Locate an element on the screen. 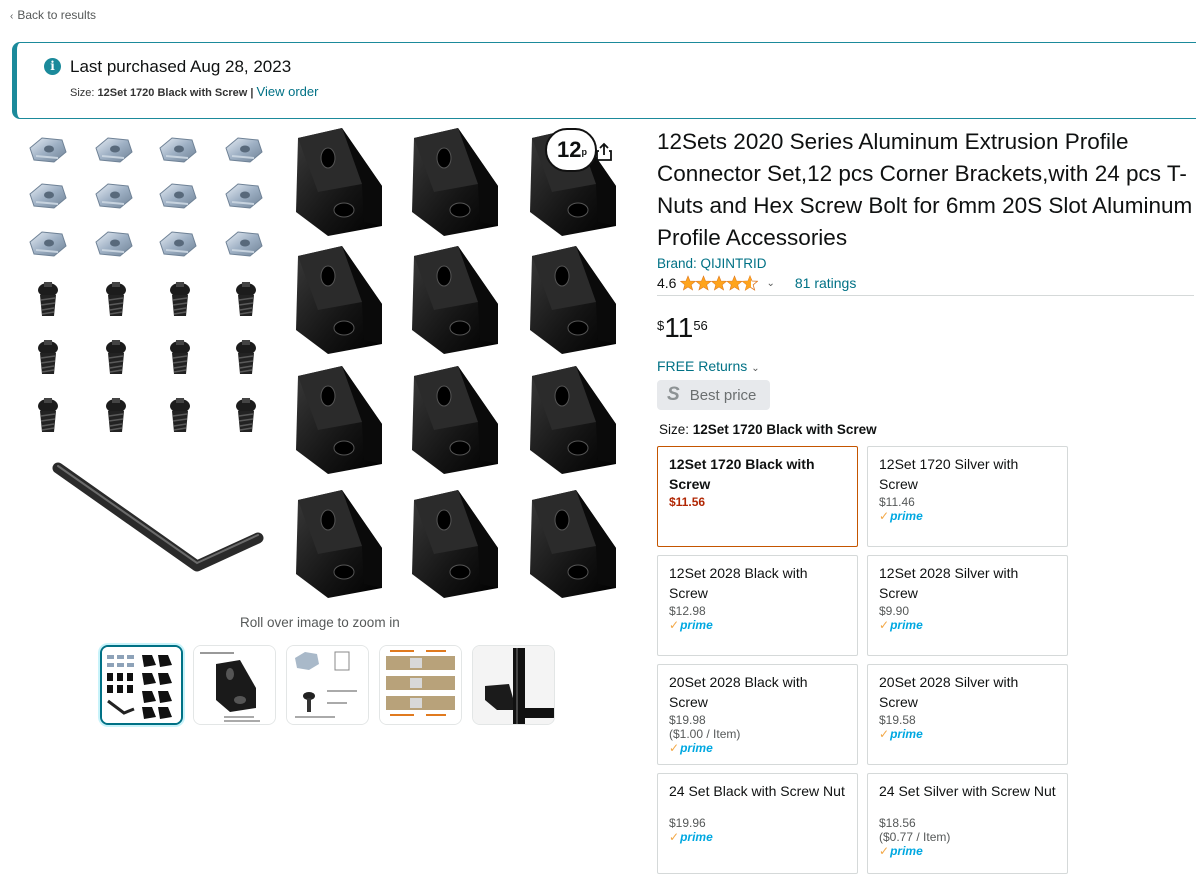  size-selector-label: Size: 12Set 1720 Black with Screw is located at coordinates (925, 429).